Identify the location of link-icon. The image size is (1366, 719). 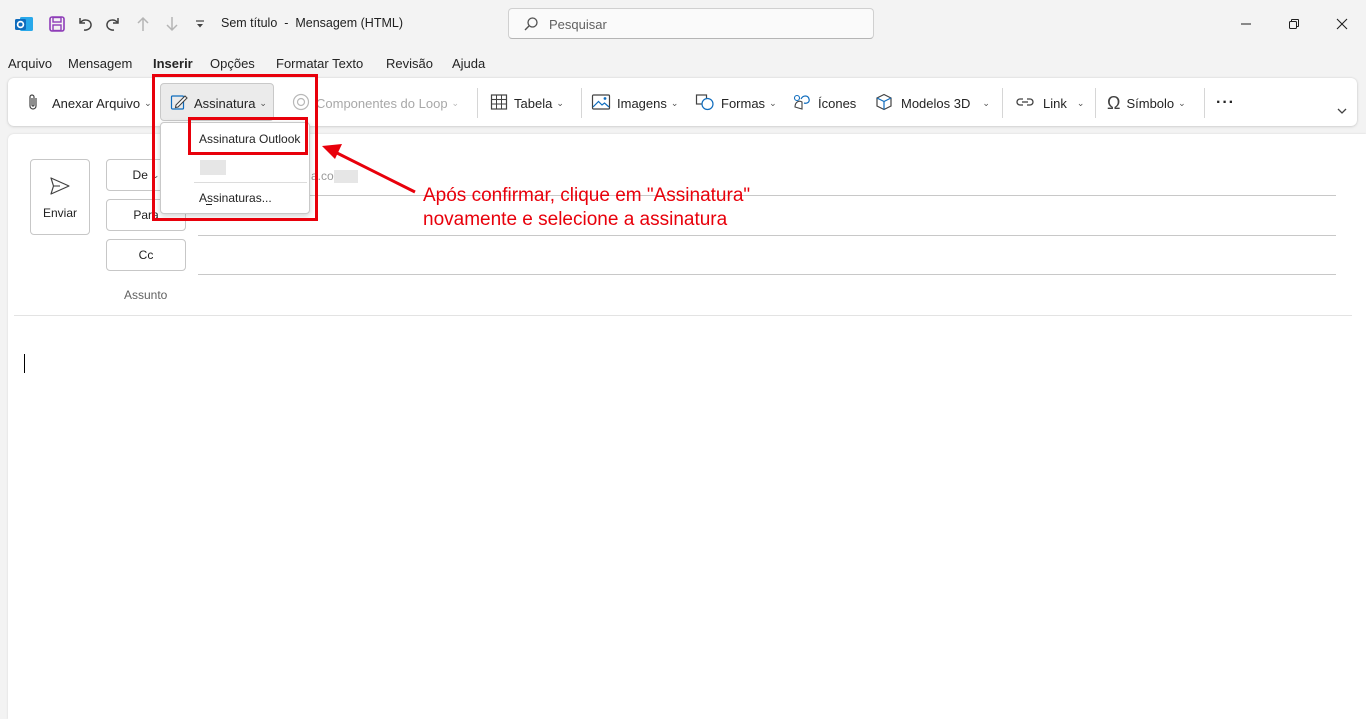
(1025, 103).